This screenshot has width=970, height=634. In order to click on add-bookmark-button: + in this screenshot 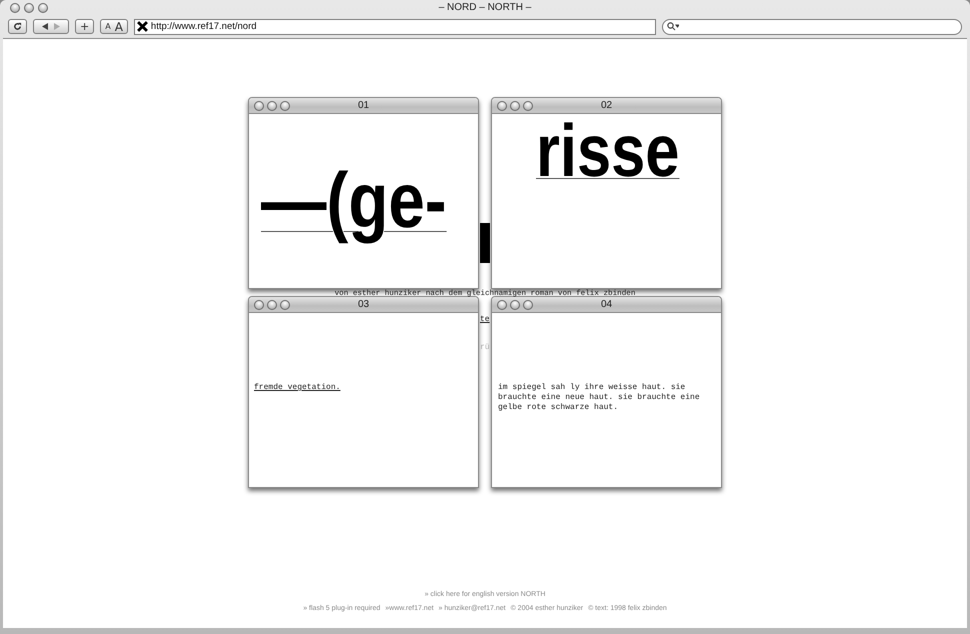, I will do `click(84, 26)`.